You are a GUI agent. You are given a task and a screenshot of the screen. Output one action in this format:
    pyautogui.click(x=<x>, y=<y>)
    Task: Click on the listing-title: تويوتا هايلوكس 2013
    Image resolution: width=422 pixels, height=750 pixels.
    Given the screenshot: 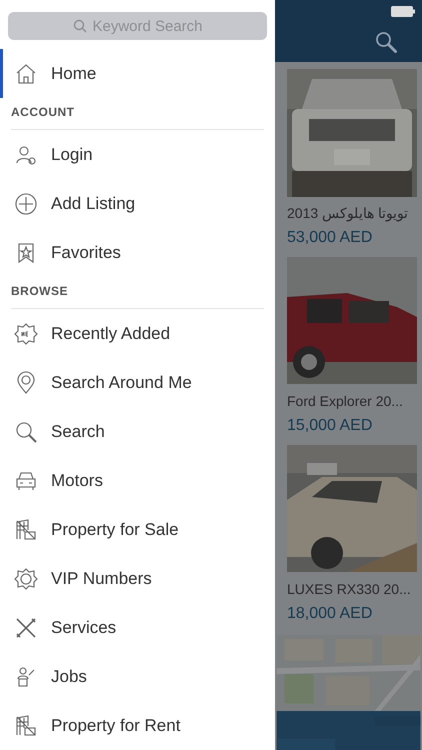 What is the action you would take?
    pyautogui.click(x=347, y=214)
    